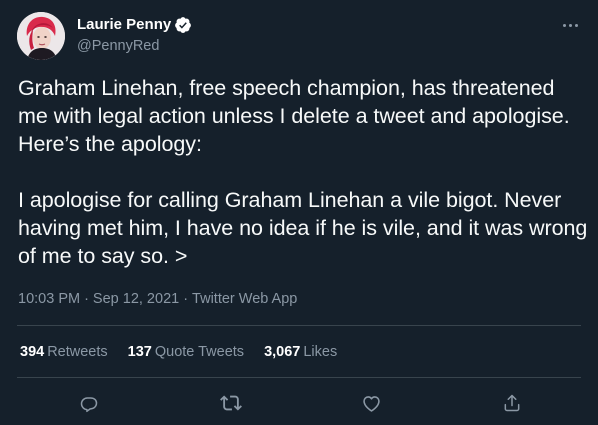 The height and width of the screenshot is (425, 598). I want to click on avatar, so click(41, 36).